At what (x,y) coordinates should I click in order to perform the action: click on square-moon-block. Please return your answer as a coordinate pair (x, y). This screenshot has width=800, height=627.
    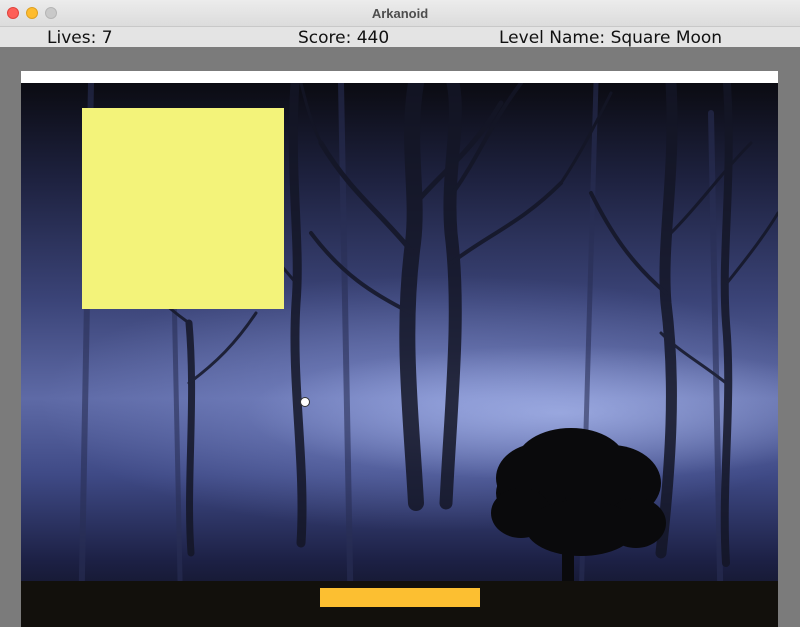
    Looking at the image, I should click on (183, 208).